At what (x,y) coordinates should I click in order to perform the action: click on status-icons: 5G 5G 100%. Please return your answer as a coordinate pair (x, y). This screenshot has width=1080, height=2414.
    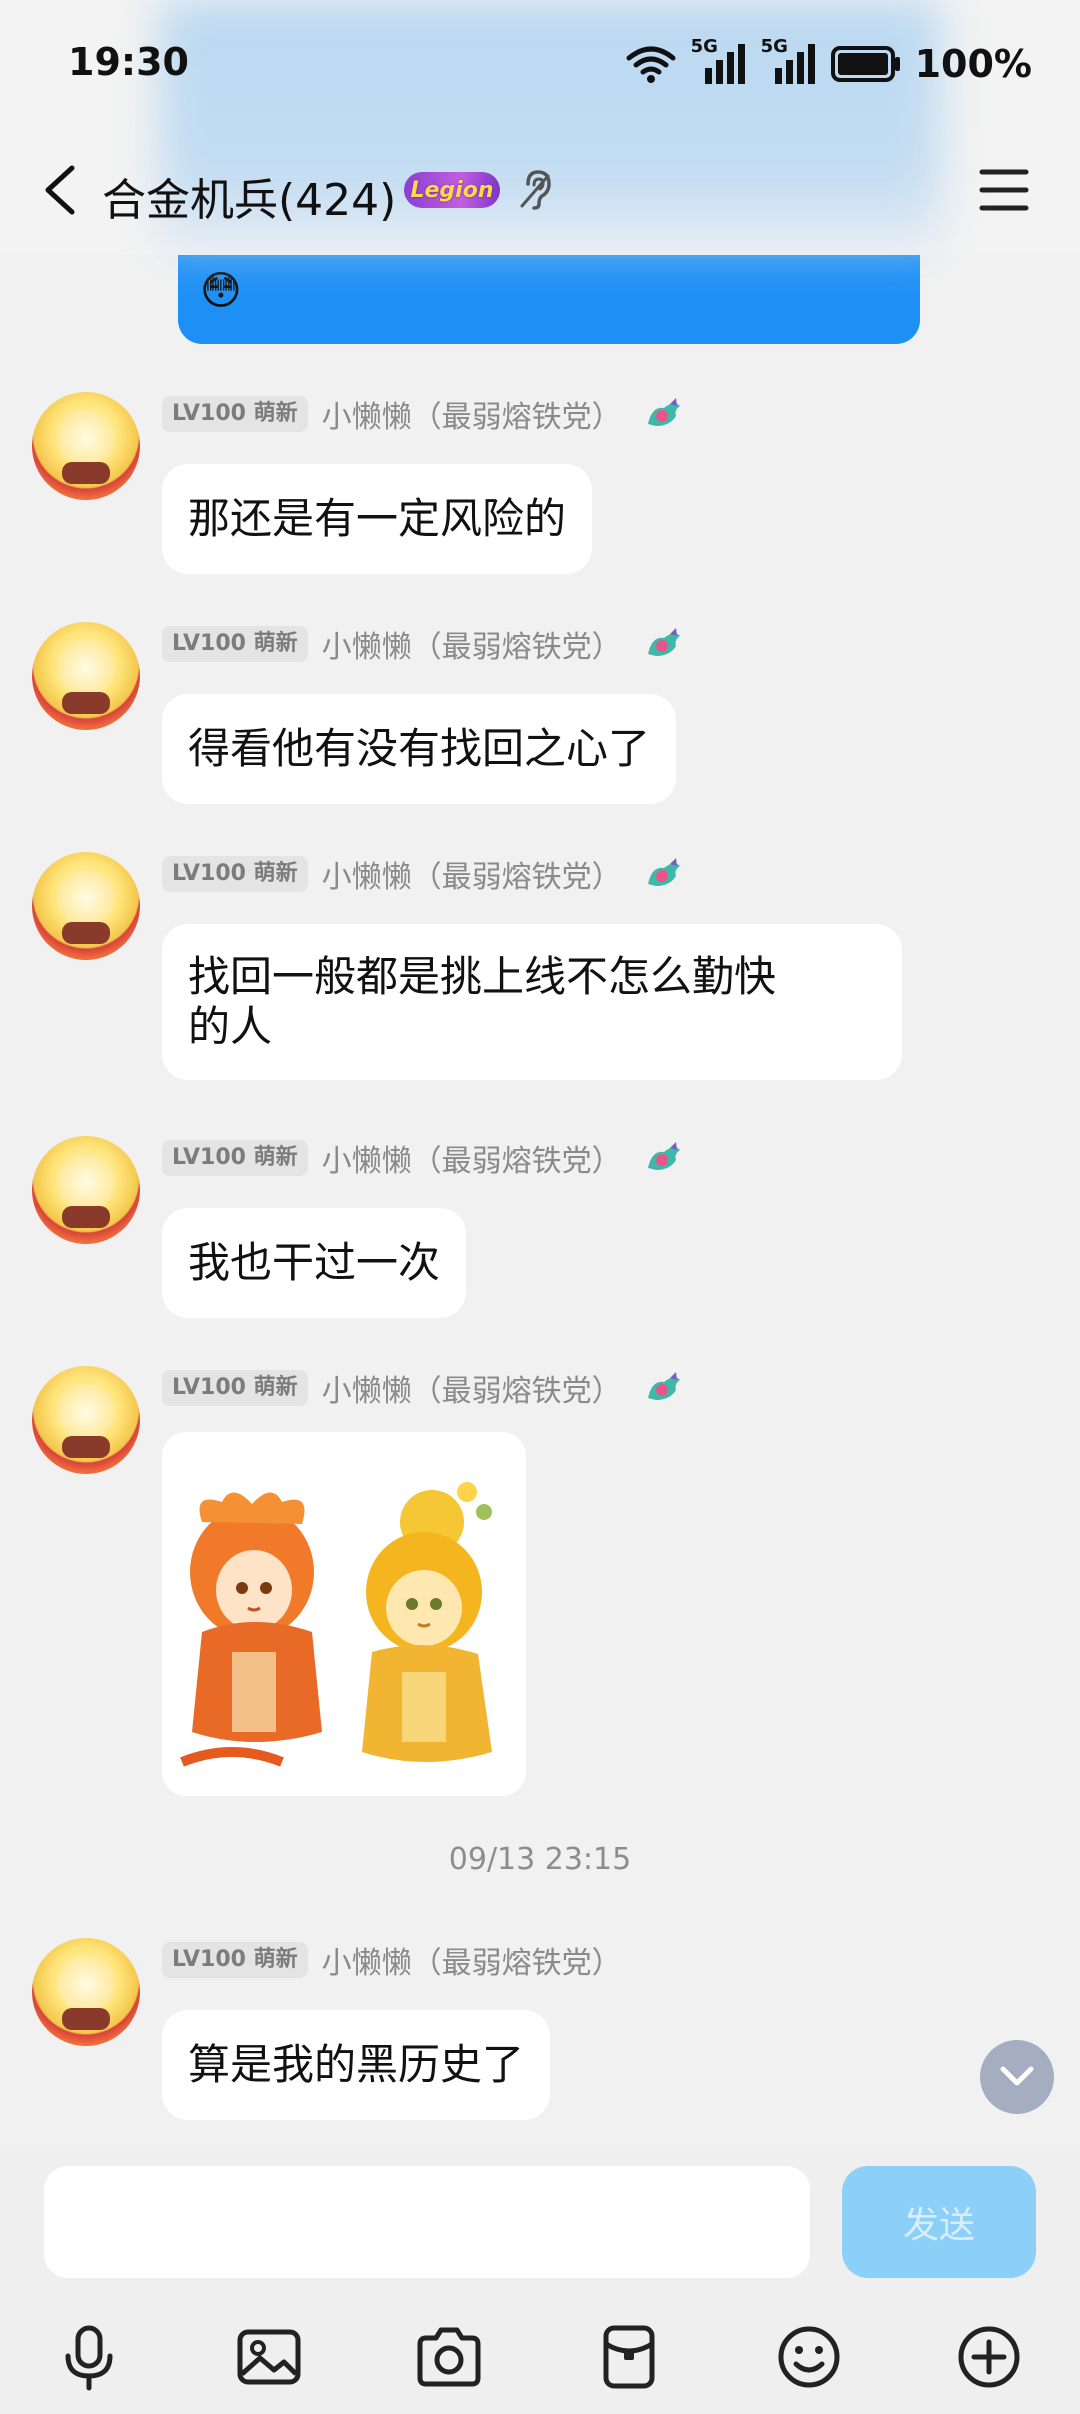
    Looking at the image, I should click on (828, 62).